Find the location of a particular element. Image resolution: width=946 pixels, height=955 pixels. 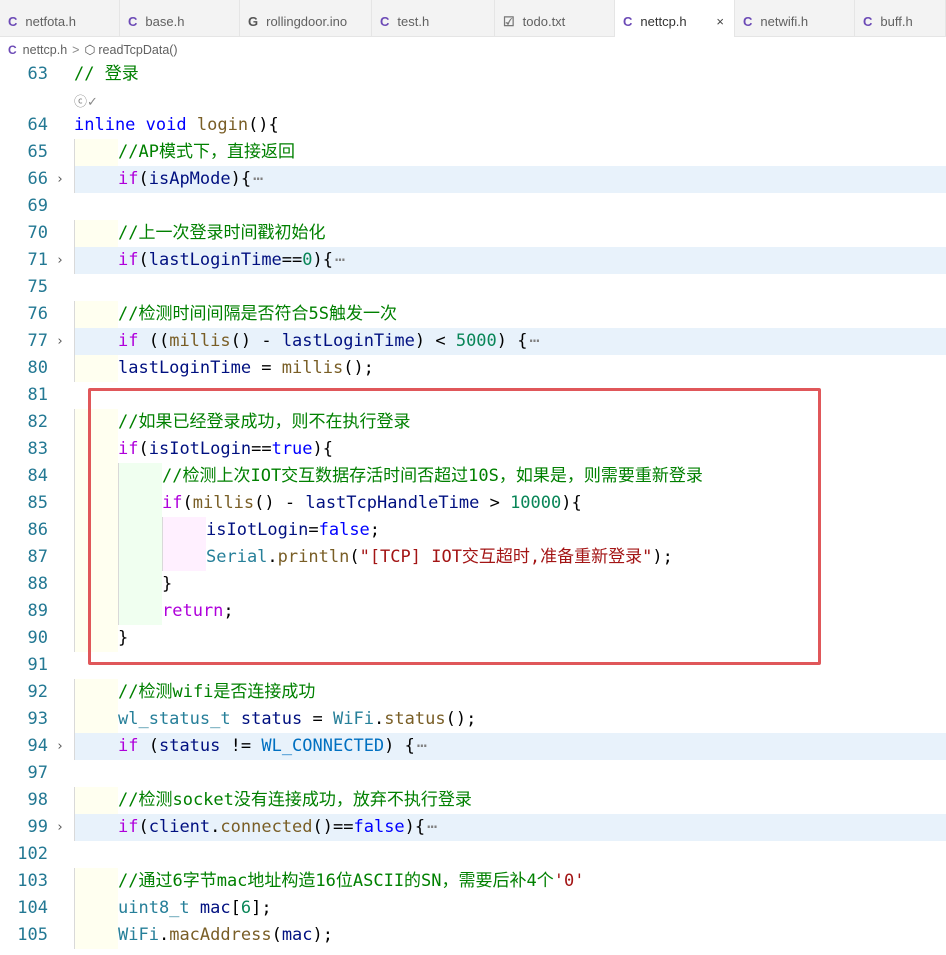

code-line: //上一次登录时间戳初始化 is located at coordinates (221, 233).